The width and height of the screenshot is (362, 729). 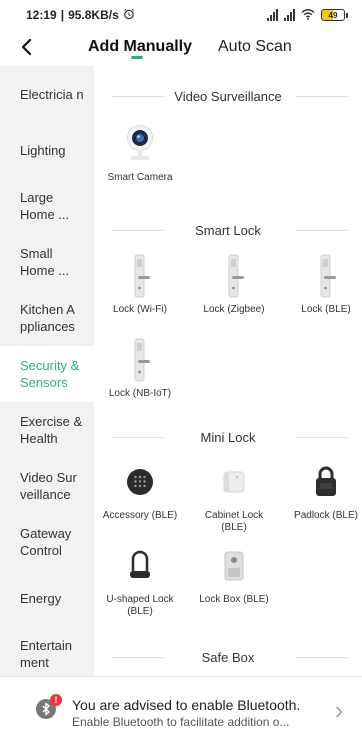 What do you see at coordinates (234, 521) in the screenshot?
I see `device-name: Cabinet Lock (BLE)` at bounding box center [234, 521].